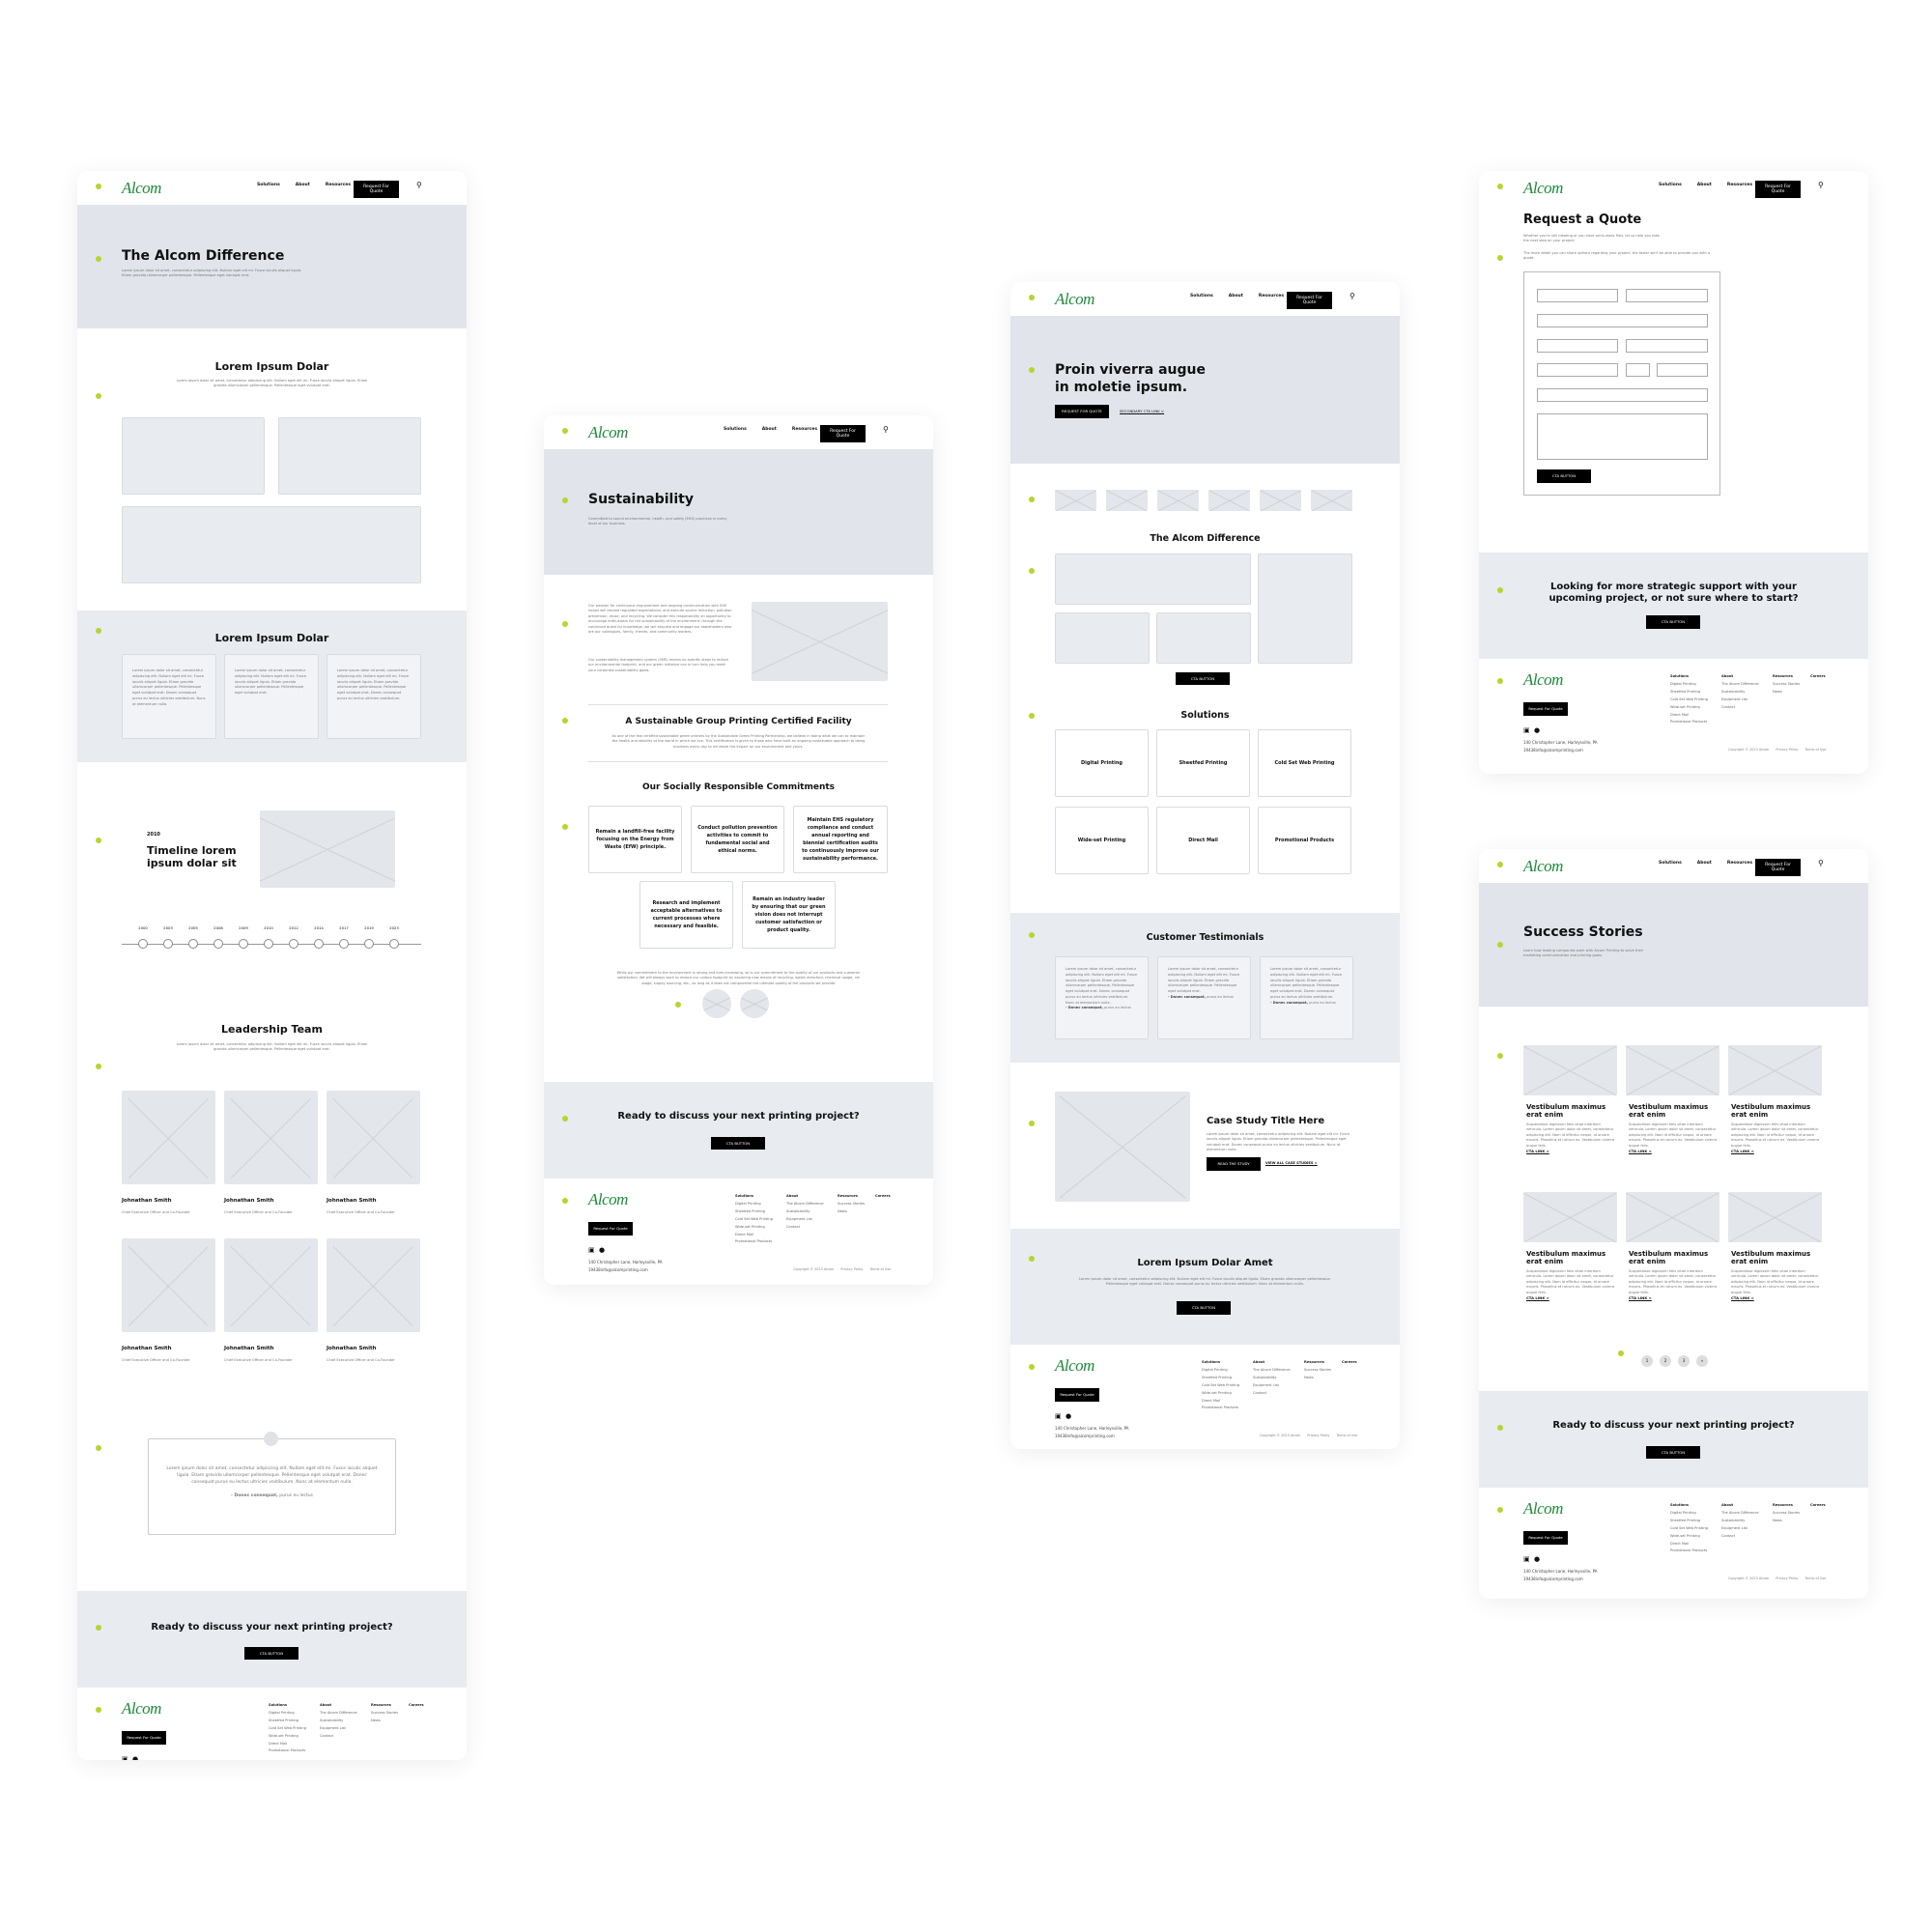  I want to click on zip-field, so click(1682, 370).